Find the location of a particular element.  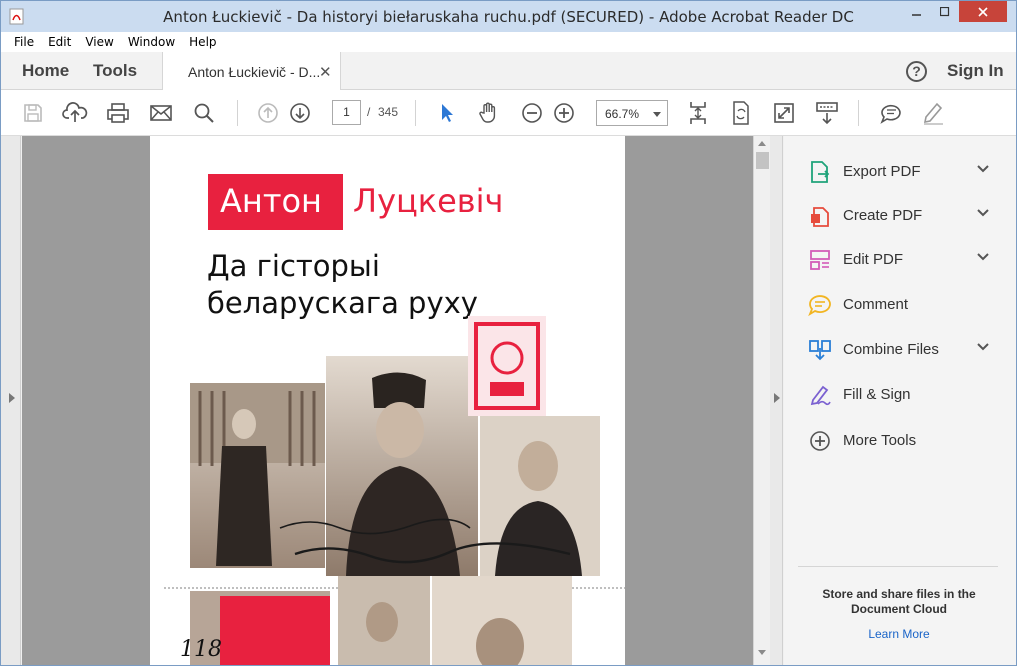

minimize-button is located at coordinates (917, 11).